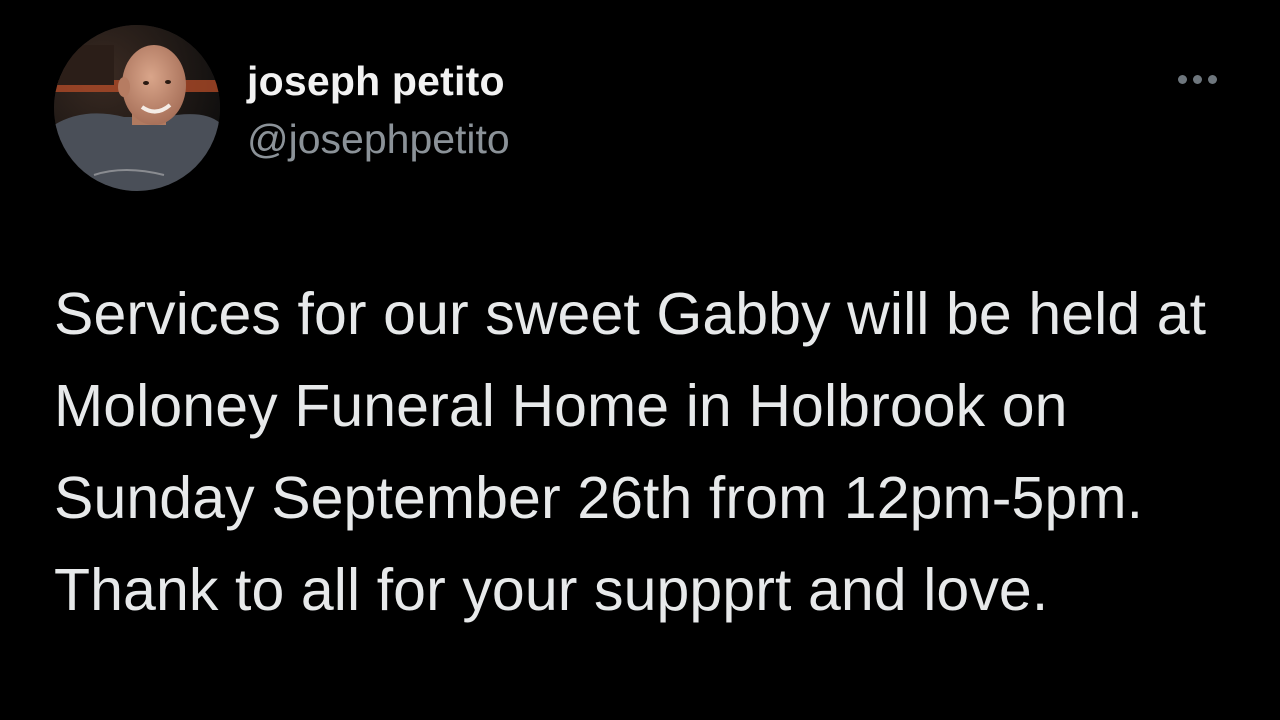  I want to click on avatar-photo, so click(137, 108).